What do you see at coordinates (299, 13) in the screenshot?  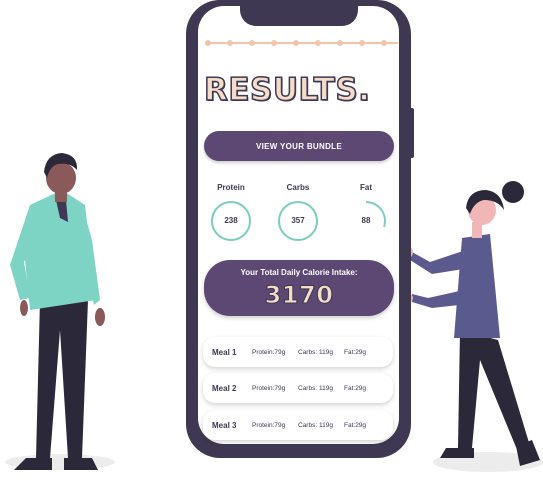 I see `phone-notch` at bounding box center [299, 13].